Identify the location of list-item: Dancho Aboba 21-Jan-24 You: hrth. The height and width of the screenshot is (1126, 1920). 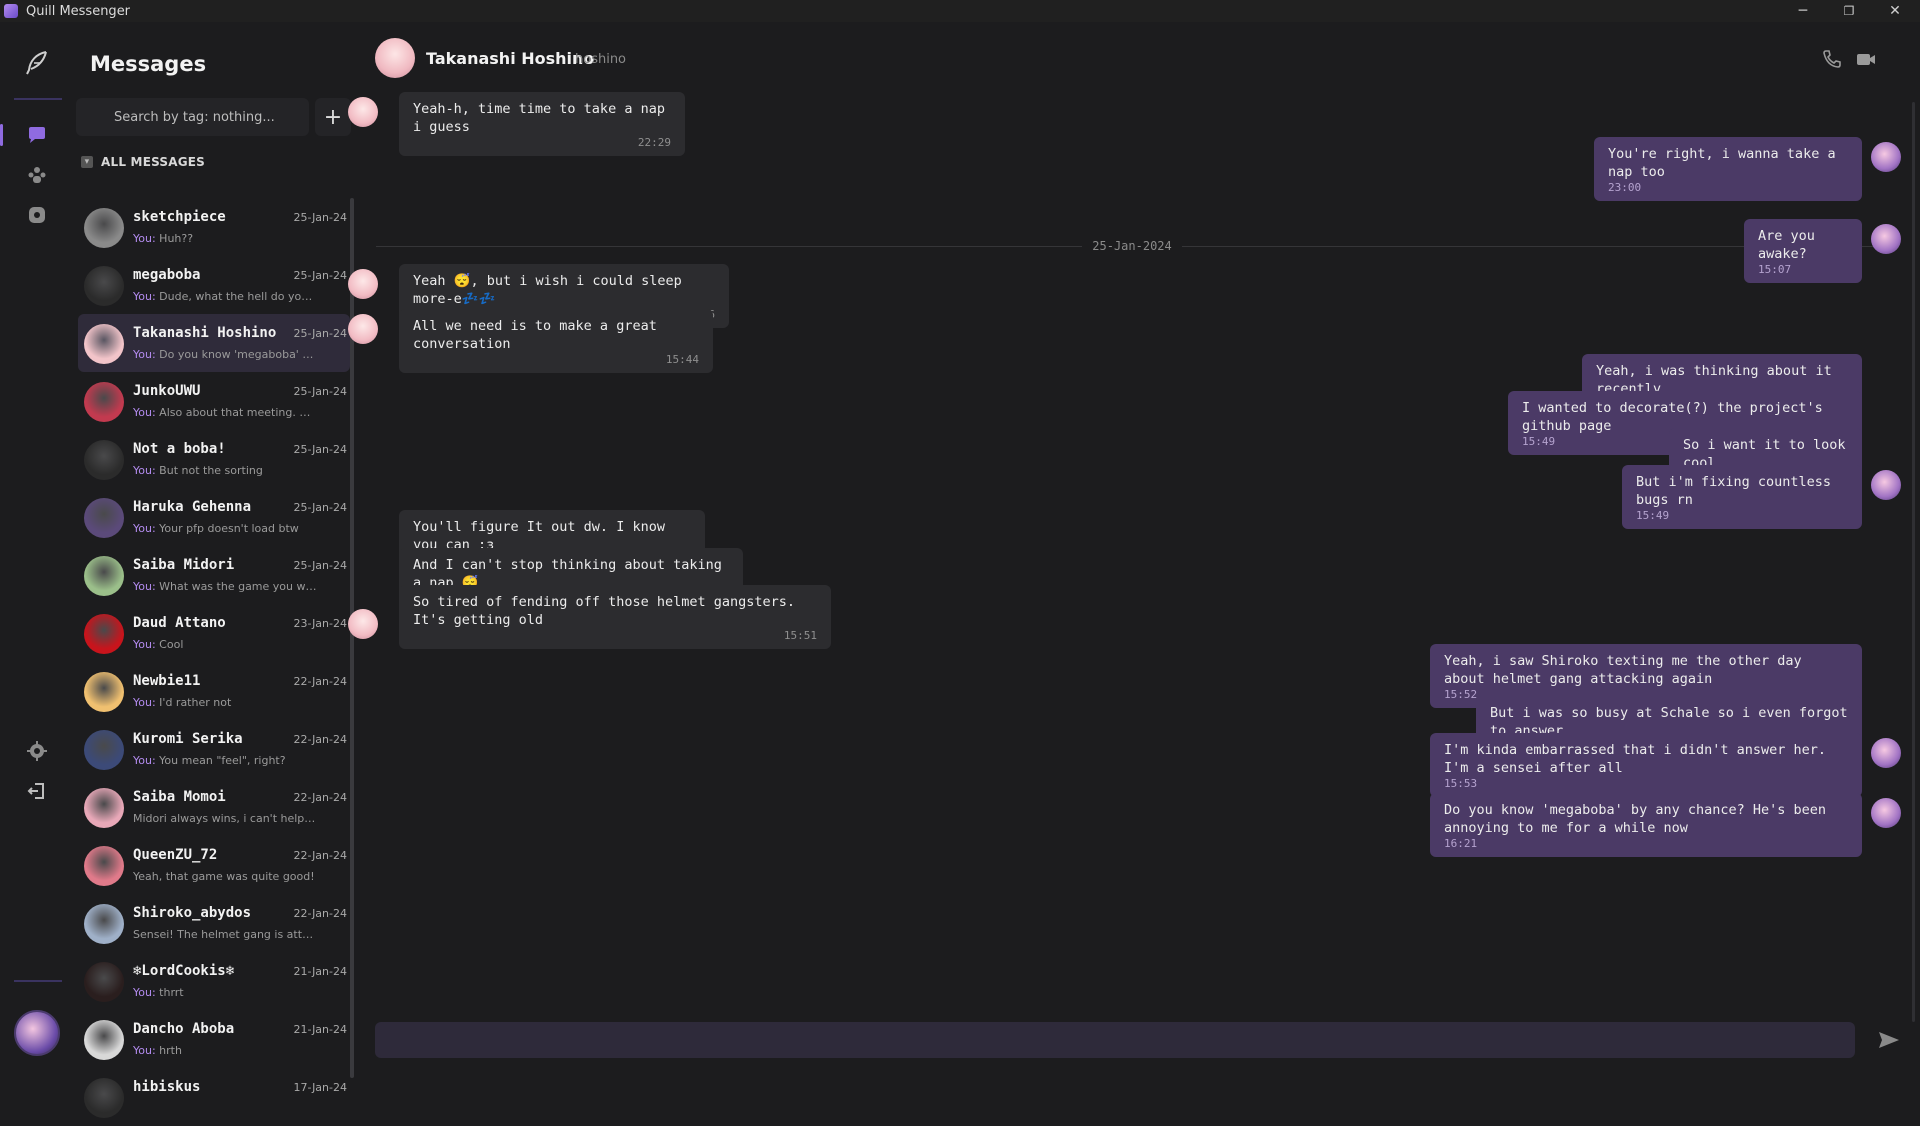
(214, 1039).